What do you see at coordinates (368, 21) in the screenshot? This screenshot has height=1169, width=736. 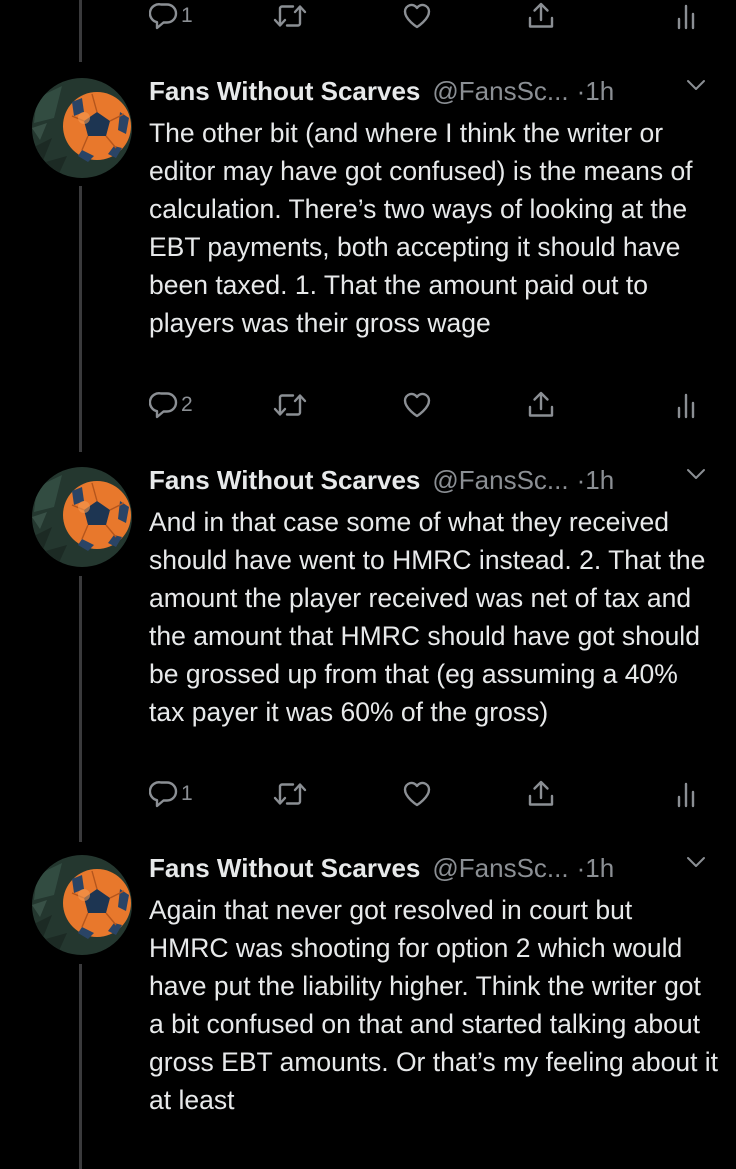 I see `tweet-action-bar-top: 1` at bounding box center [368, 21].